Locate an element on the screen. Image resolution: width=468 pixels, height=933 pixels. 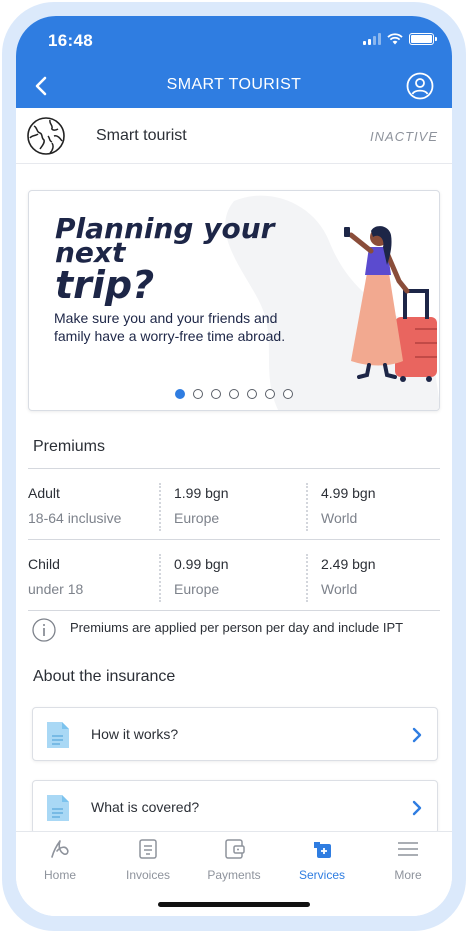
item-label: What is covered? is located at coordinates (145, 807).